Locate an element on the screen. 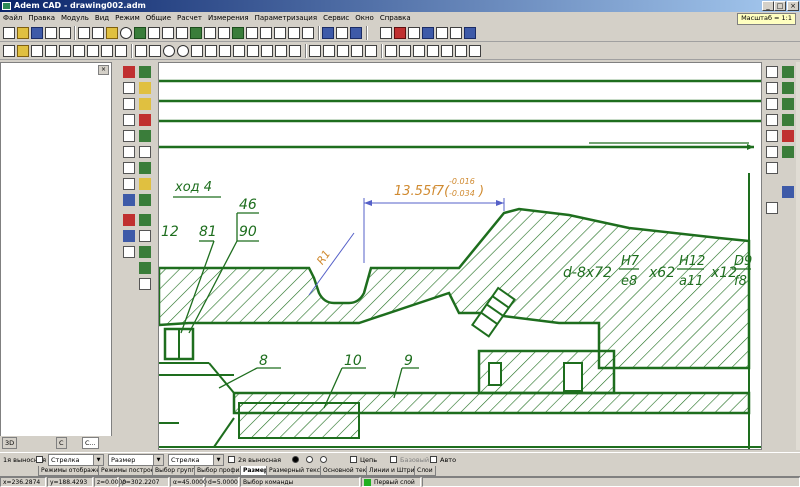 The height and width of the screenshot is (487, 800). tb2-g-icon is located at coordinates (93, 51).